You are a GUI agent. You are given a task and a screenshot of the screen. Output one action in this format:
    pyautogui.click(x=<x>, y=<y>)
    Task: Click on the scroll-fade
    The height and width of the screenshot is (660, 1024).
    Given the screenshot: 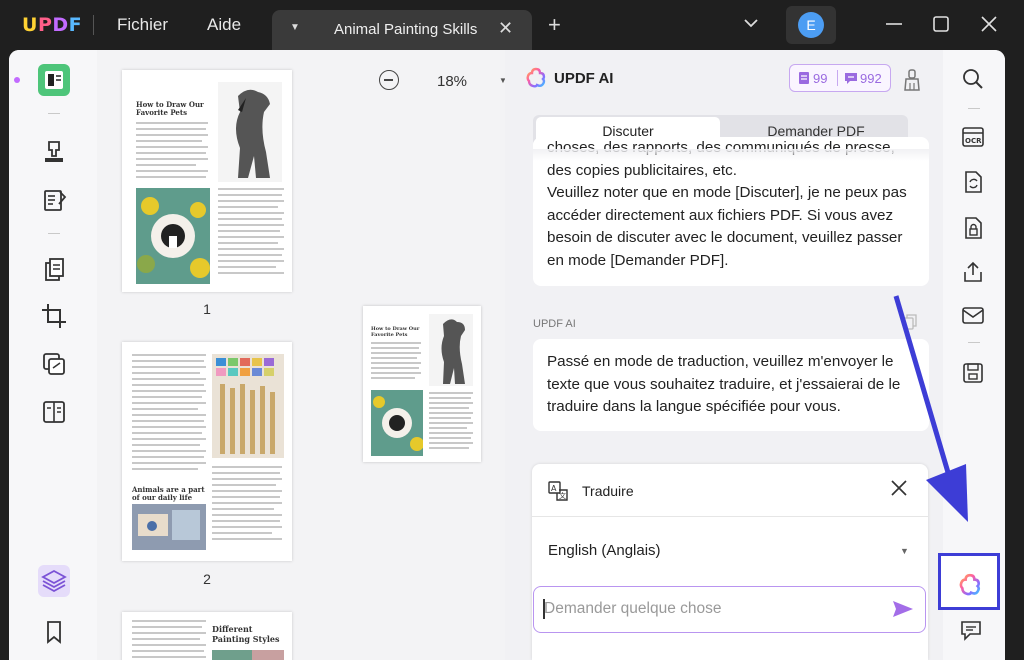 What is the action you would take?
    pyautogui.click(x=731, y=155)
    